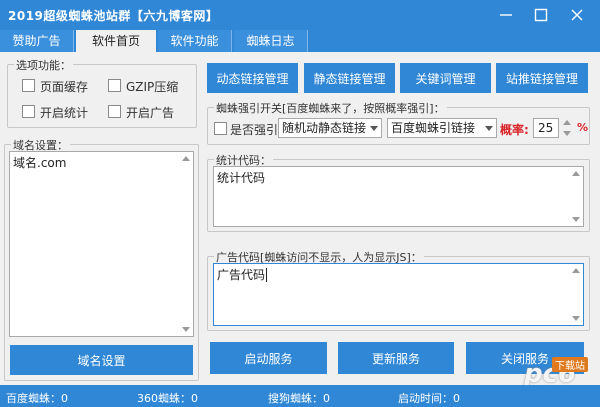 This screenshot has width=600, height=407. What do you see at coordinates (506, 15) in the screenshot?
I see `minimize-icon` at bounding box center [506, 15].